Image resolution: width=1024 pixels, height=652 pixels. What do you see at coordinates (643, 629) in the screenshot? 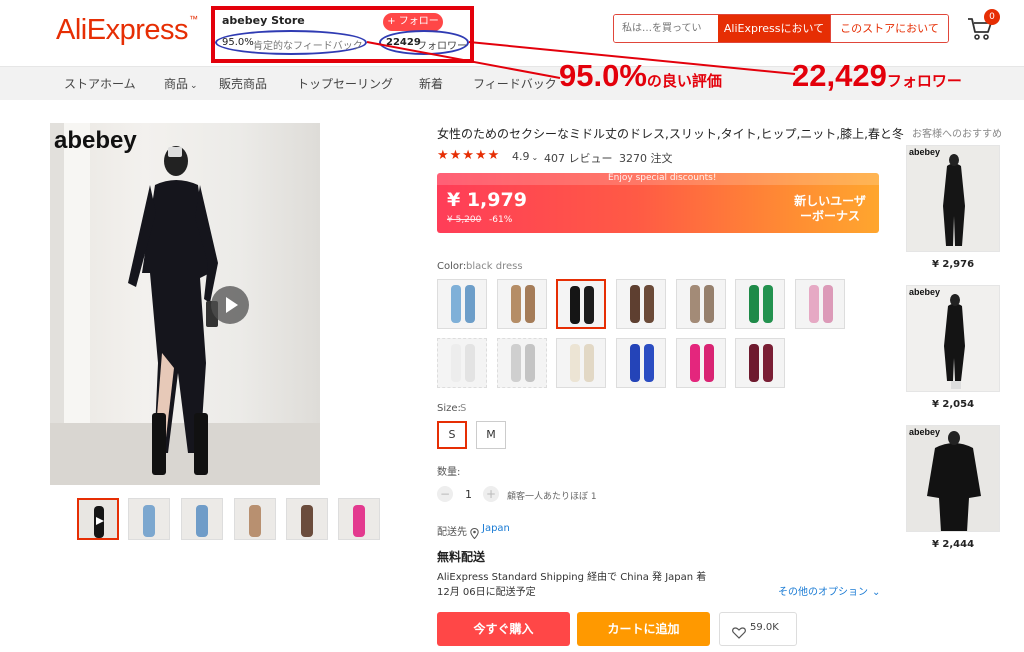
I see `add-to-cart-button: カートに追加` at bounding box center [643, 629].